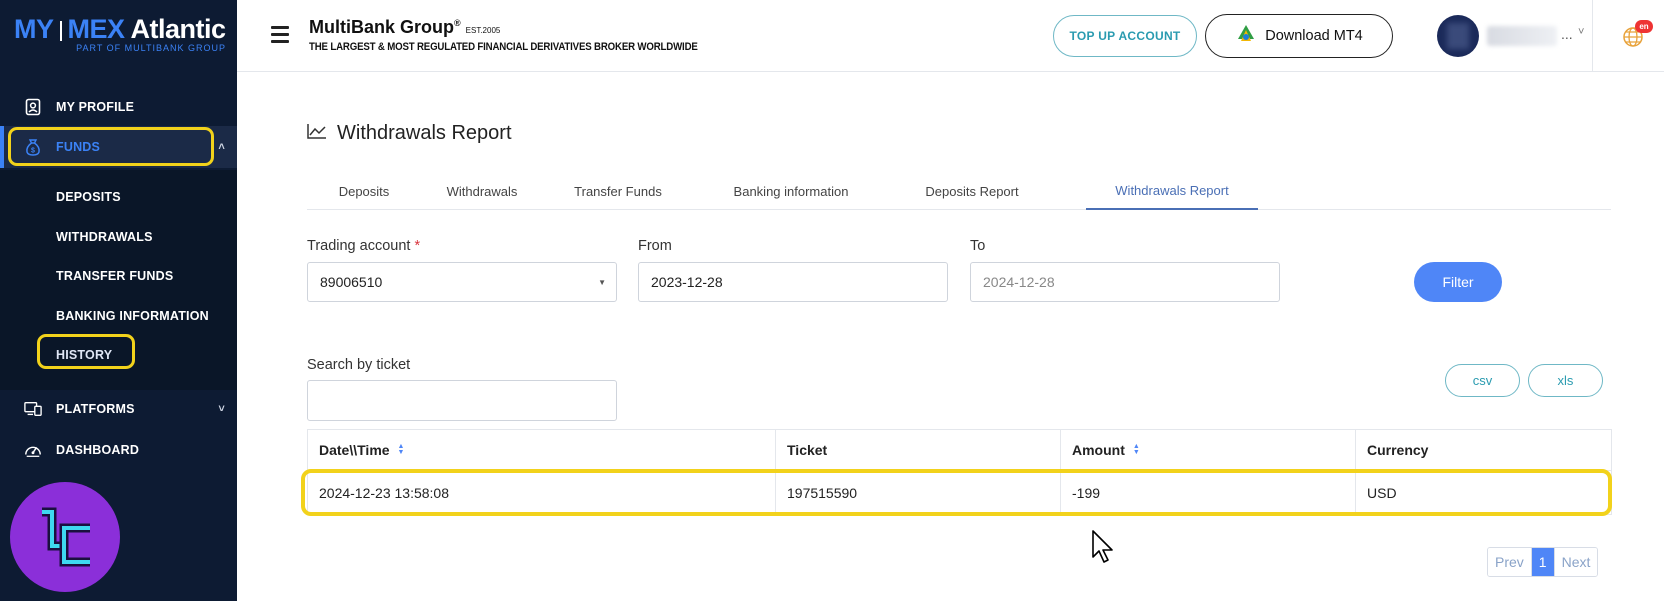  I want to click on tab-withdrawals: Withdrawals, so click(482, 191).